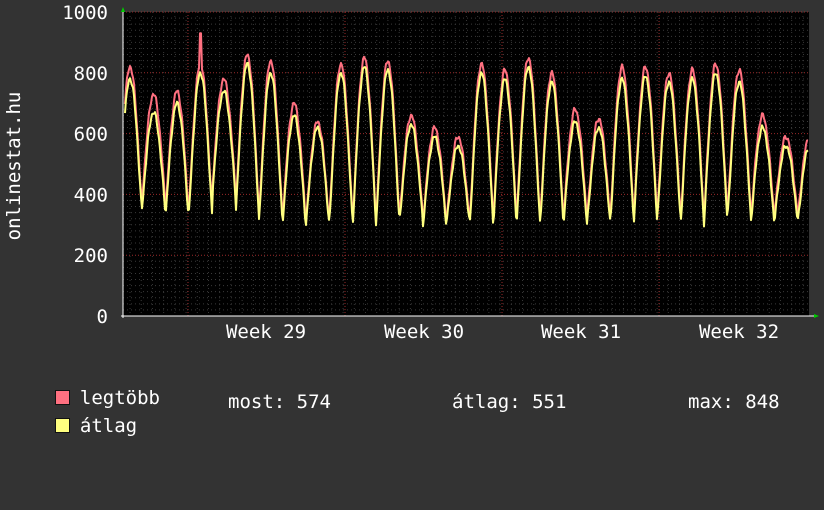 The height and width of the screenshot is (510, 824). I want to click on y-axis-label: onlinestat.hu, so click(14, 166).